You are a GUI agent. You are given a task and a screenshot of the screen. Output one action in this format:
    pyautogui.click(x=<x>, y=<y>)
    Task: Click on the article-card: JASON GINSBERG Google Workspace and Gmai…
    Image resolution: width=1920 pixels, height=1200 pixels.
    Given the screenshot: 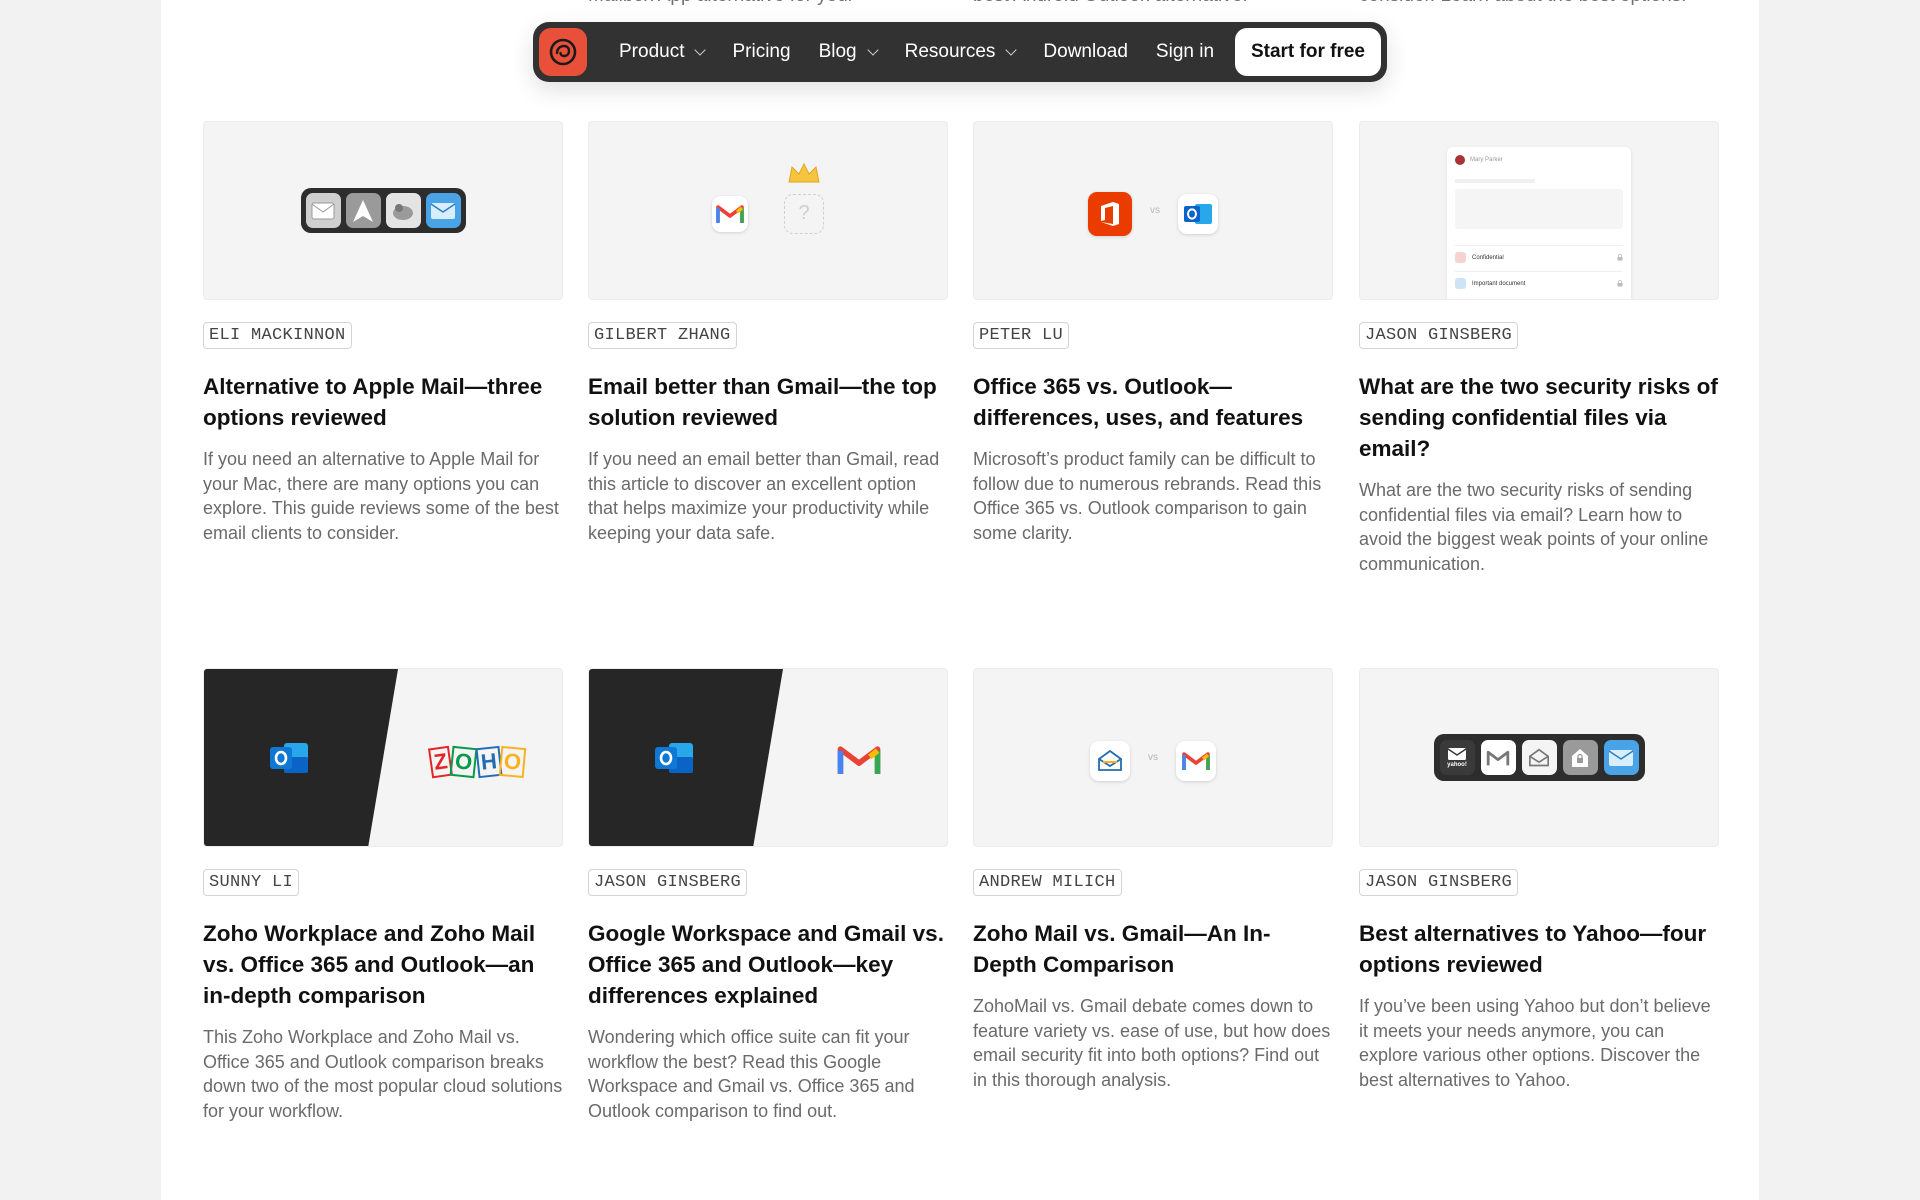 What is the action you would take?
    pyautogui.click(x=768, y=895)
    